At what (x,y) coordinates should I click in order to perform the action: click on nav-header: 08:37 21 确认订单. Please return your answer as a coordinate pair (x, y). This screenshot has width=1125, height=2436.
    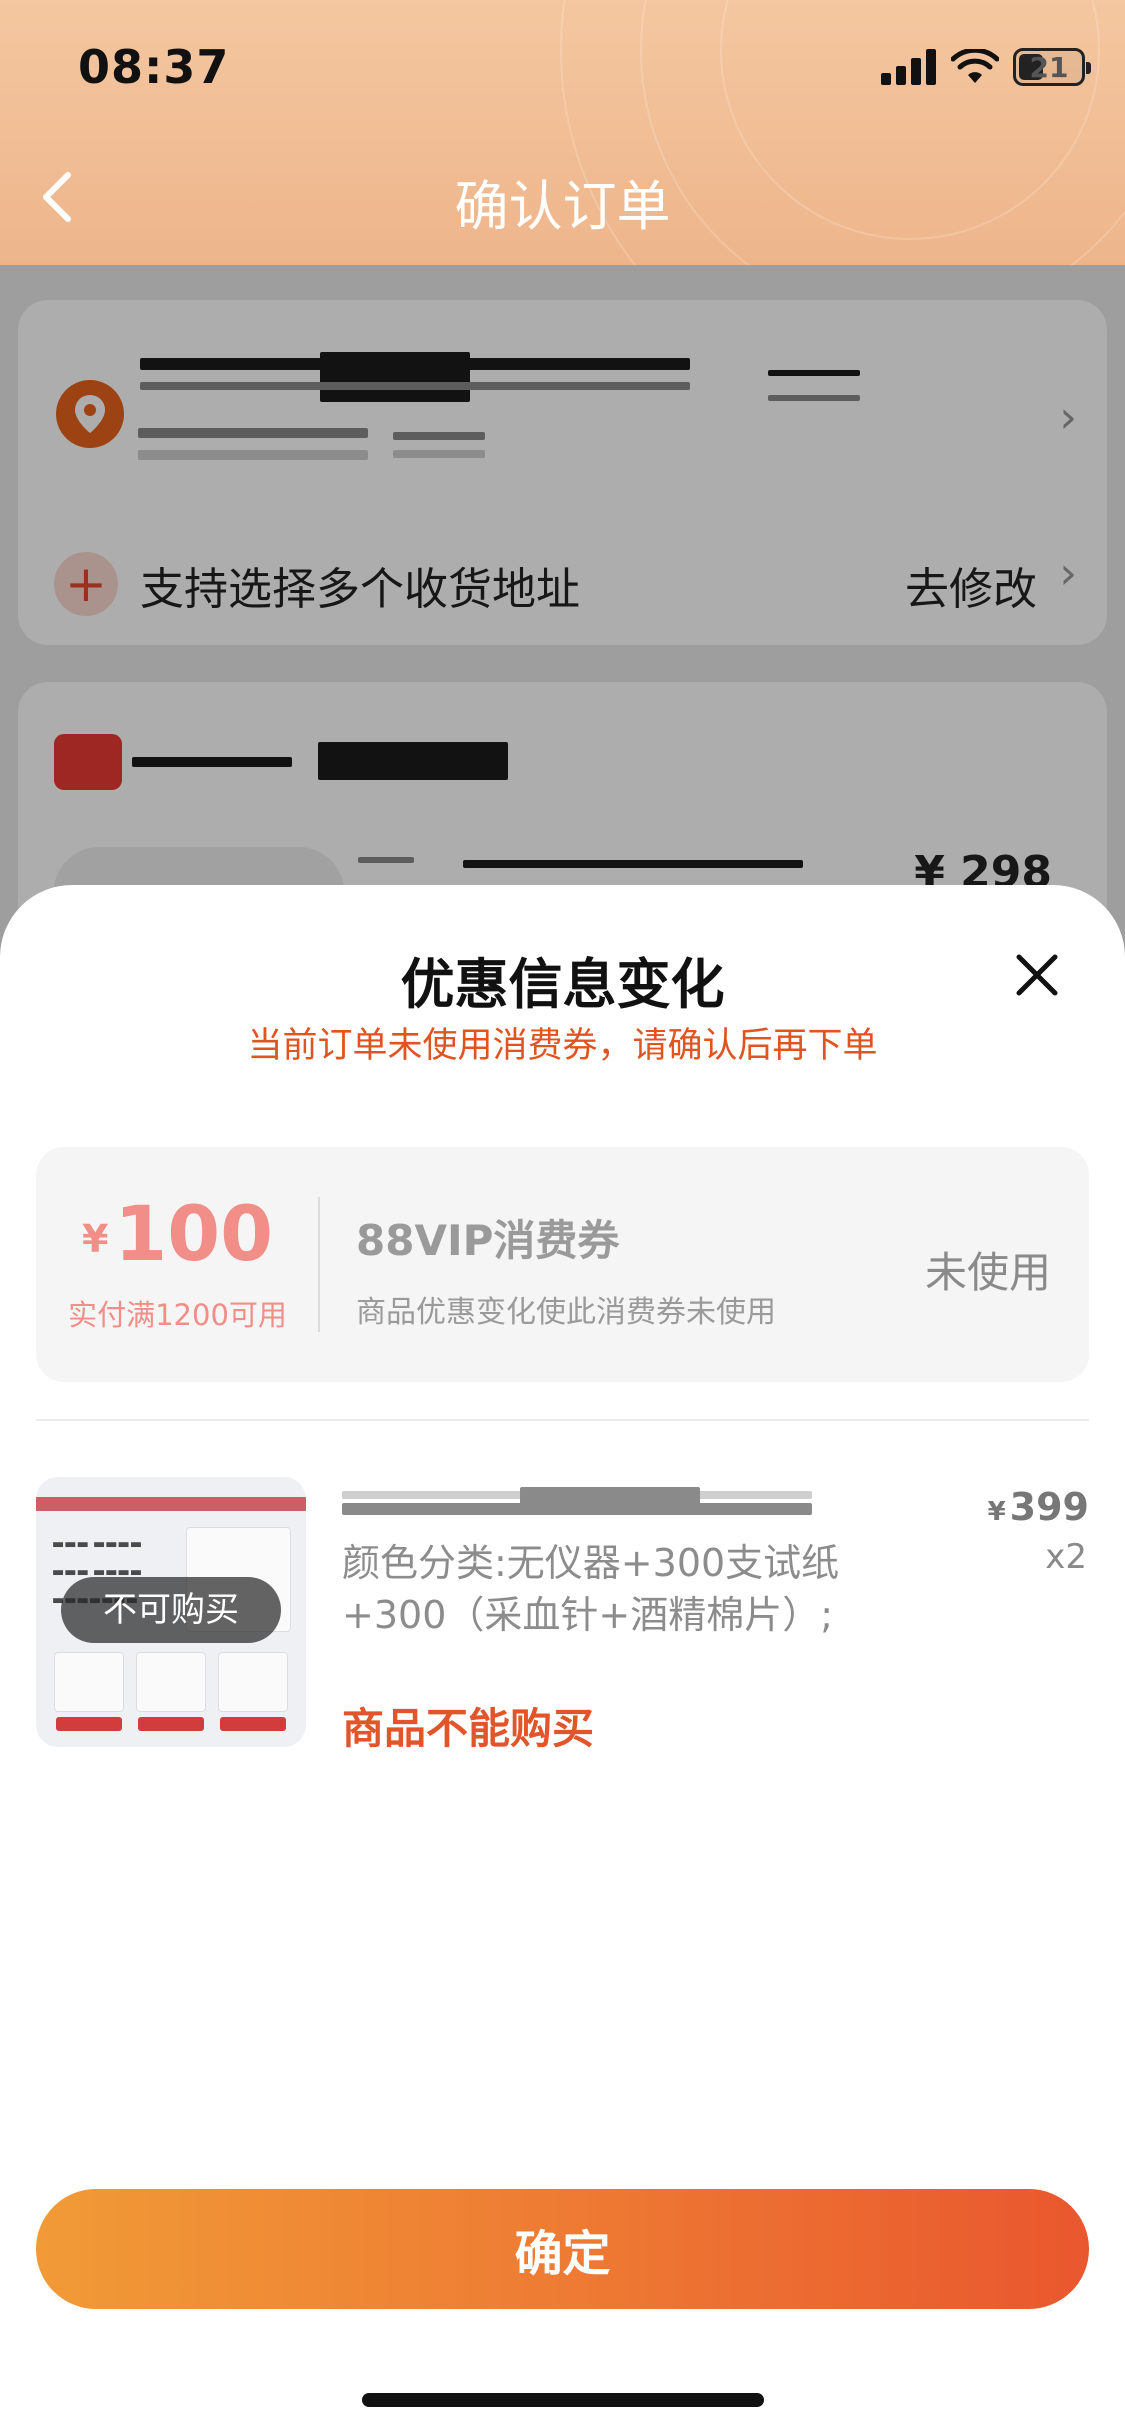
    Looking at the image, I should click on (562, 132).